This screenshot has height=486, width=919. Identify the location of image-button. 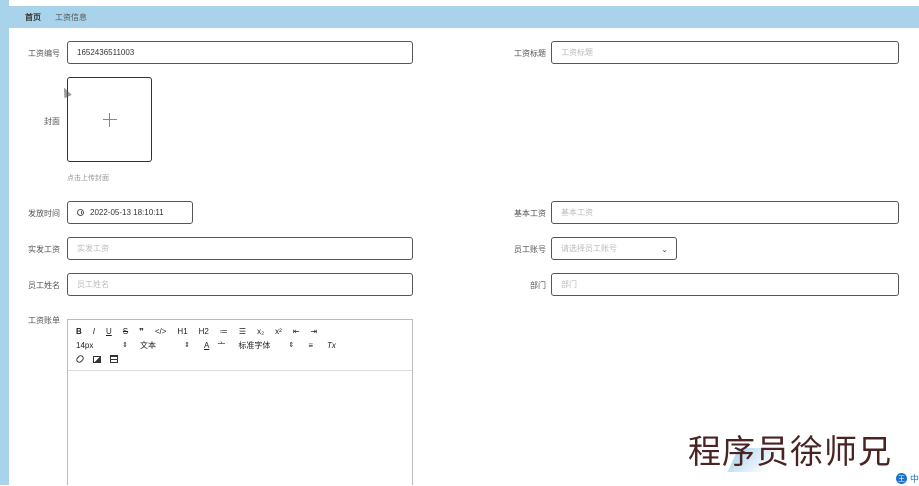
(97, 359).